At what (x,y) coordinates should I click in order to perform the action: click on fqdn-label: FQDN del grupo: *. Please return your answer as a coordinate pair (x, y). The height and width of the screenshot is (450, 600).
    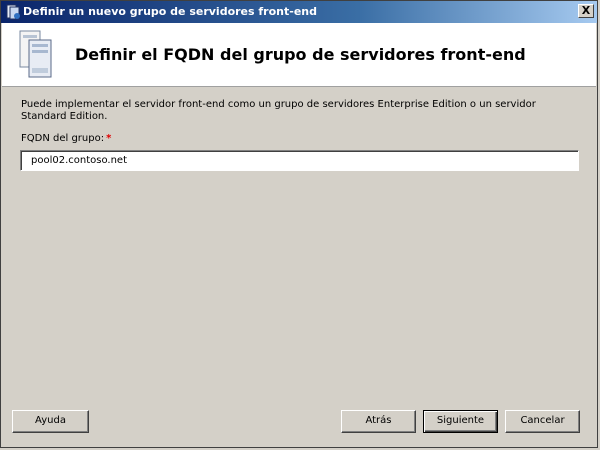
    Looking at the image, I should click on (66, 138).